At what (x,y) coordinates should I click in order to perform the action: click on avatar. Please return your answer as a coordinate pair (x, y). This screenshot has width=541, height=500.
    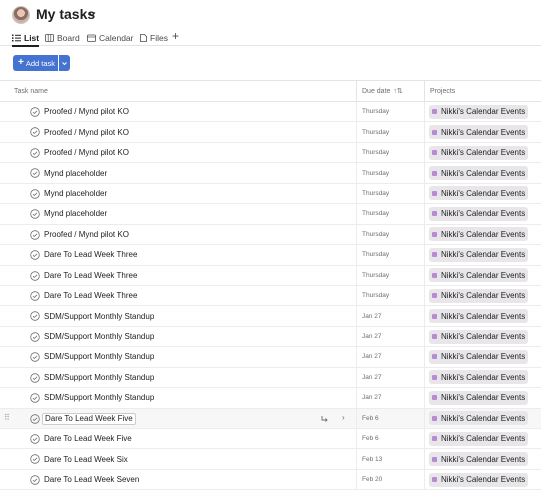
    Looking at the image, I should click on (21, 15).